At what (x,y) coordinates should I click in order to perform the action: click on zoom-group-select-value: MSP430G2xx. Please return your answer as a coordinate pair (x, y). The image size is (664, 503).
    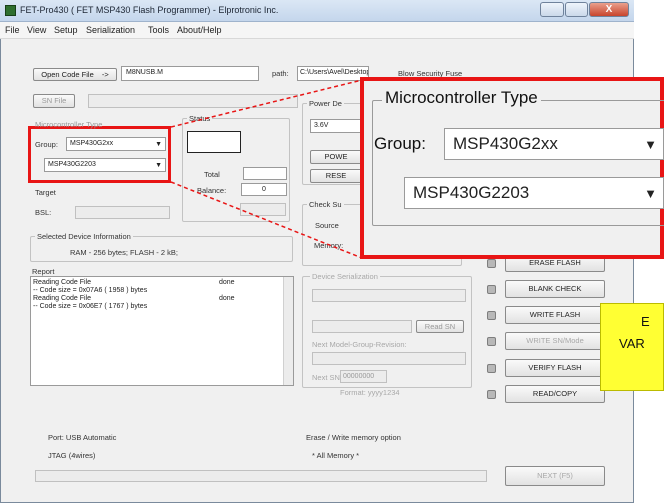
    Looking at the image, I should click on (505, 143).